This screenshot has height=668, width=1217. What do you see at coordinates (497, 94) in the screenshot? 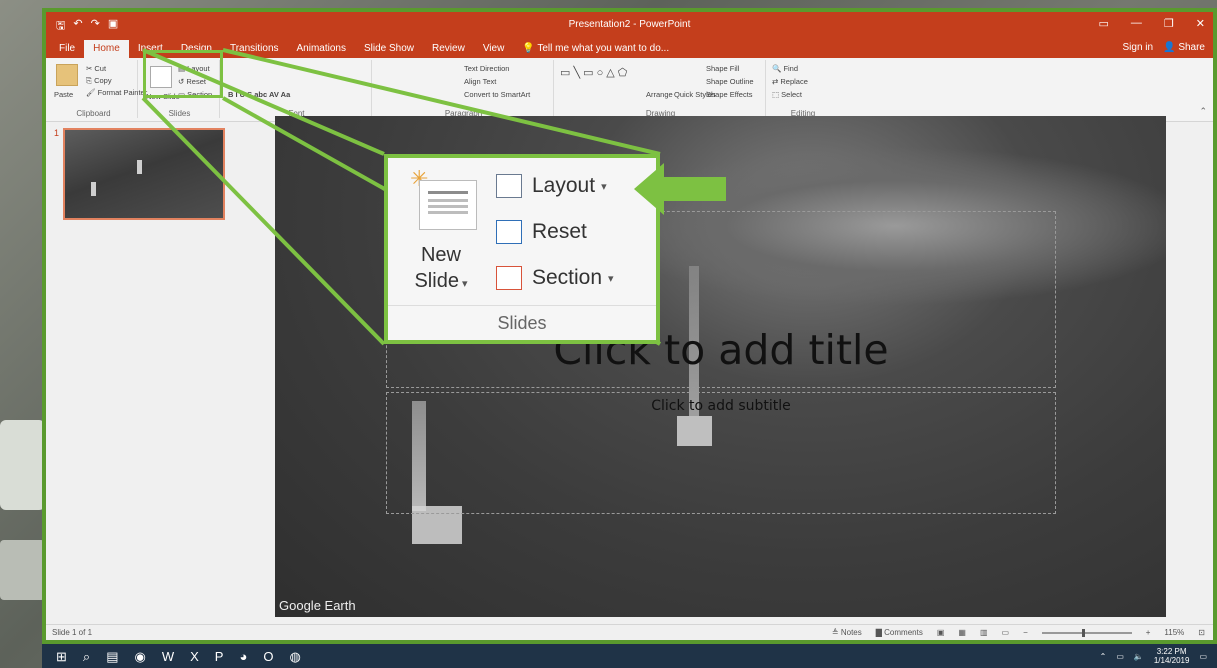
I see `convert-smartart-button: Convert to SmartArt` at bounding box center [497, 94].